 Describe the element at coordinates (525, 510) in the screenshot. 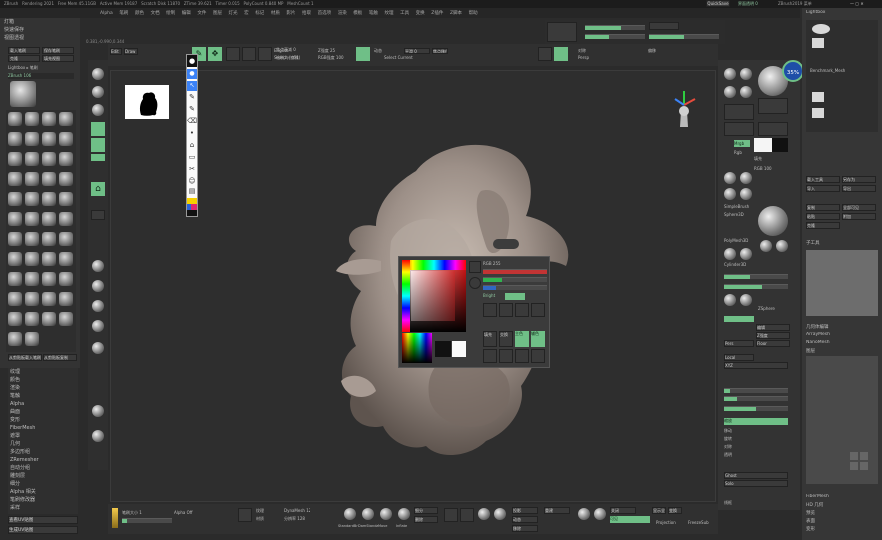

I see `project-button: 投影` at that location.